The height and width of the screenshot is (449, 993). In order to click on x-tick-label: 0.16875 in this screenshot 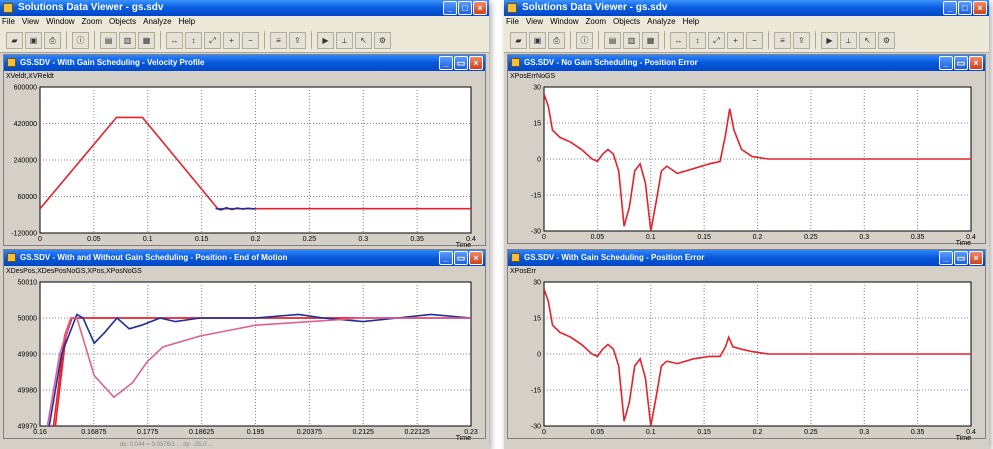, I will do `click(93, 432)`.